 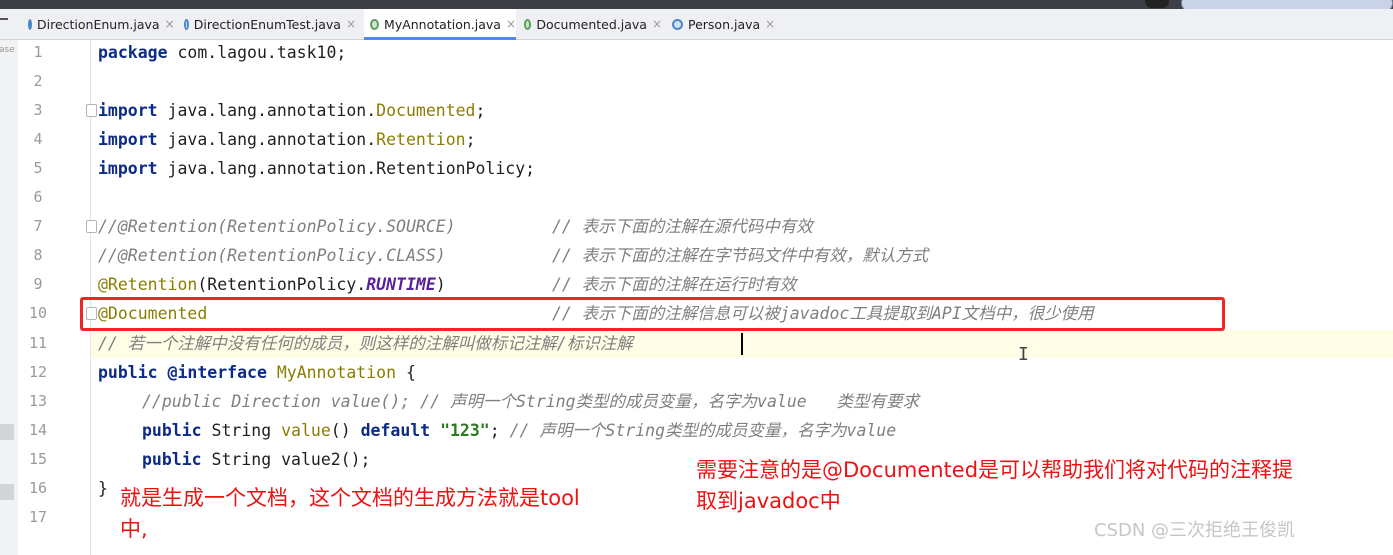 I want to click on tab-direction-enum-test: DirectionEnumTest.java ×, so click(x=270, y=24).